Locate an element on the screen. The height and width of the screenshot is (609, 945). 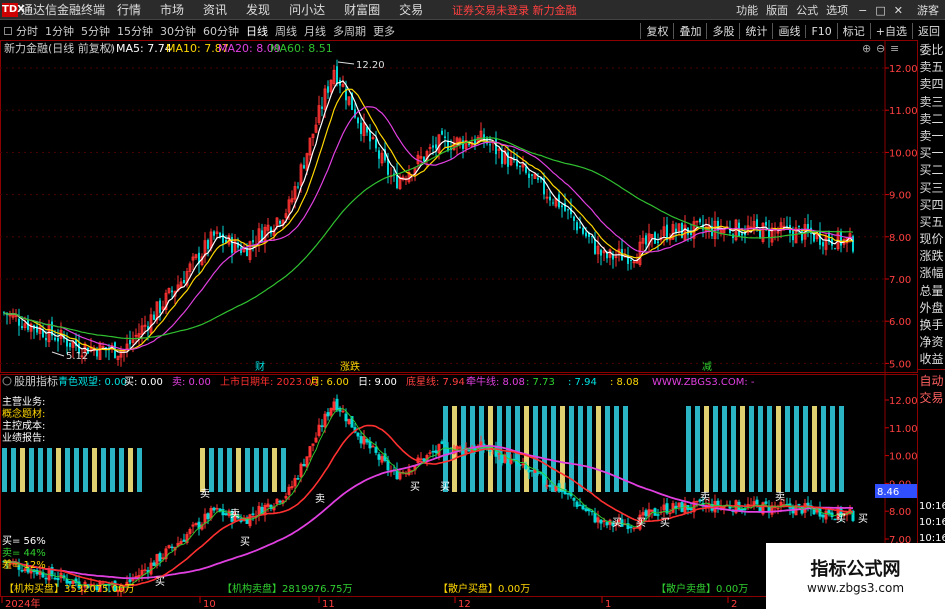
sidebar-item: 卖二 is located at coordinates (931, 119).